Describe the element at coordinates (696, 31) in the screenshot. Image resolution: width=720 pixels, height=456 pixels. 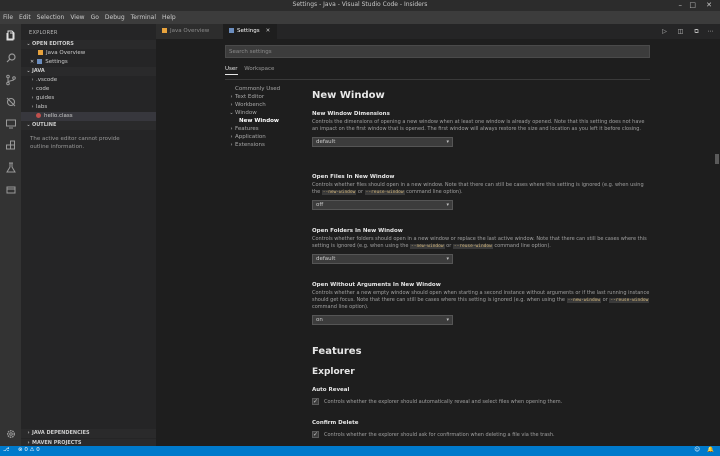
I see `open-json-icon: ⧉` at that location.